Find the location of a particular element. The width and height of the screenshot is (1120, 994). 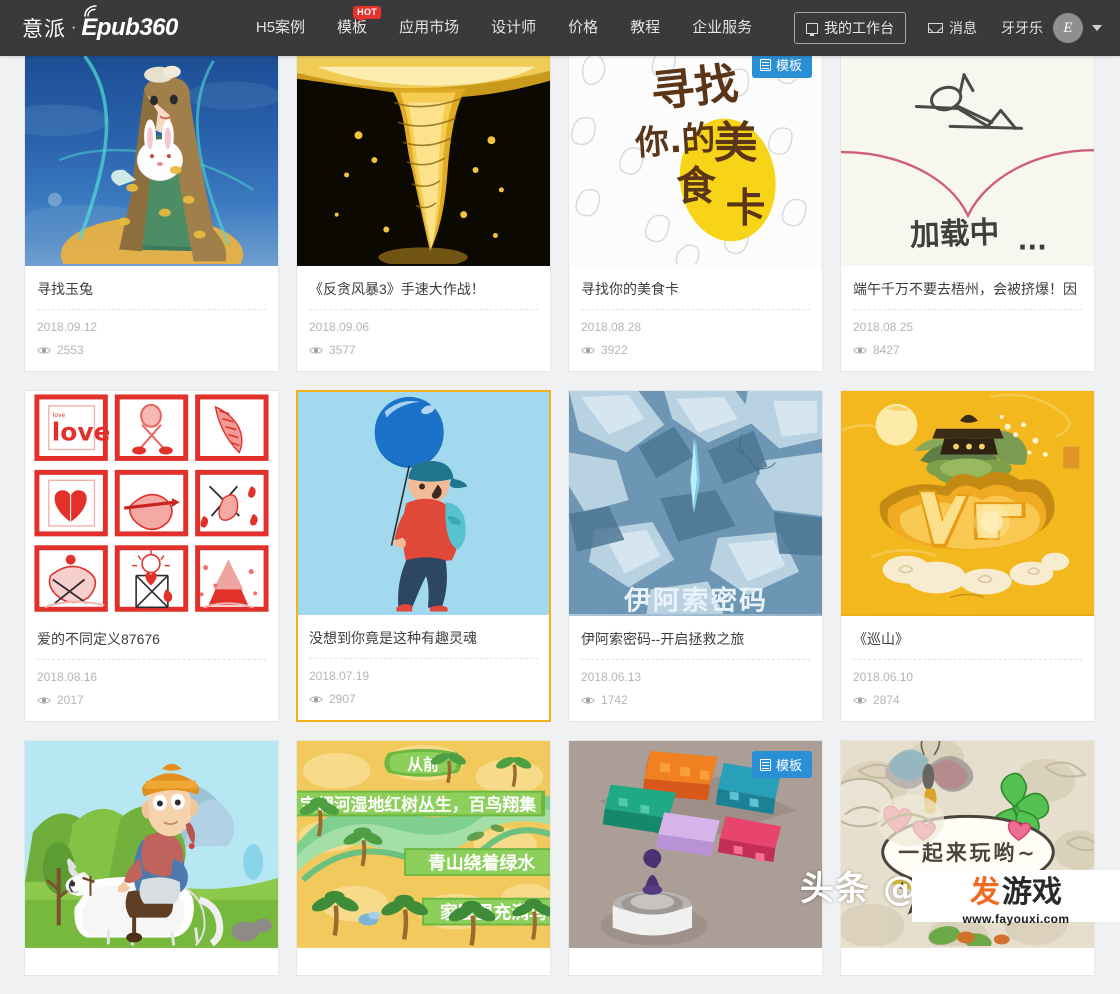

template-badge: 模板 is located at coordinates (781, 764).